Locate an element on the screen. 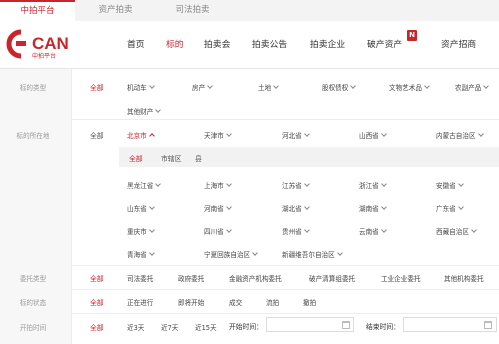  end-time-input is located at coordinates (450, 324).